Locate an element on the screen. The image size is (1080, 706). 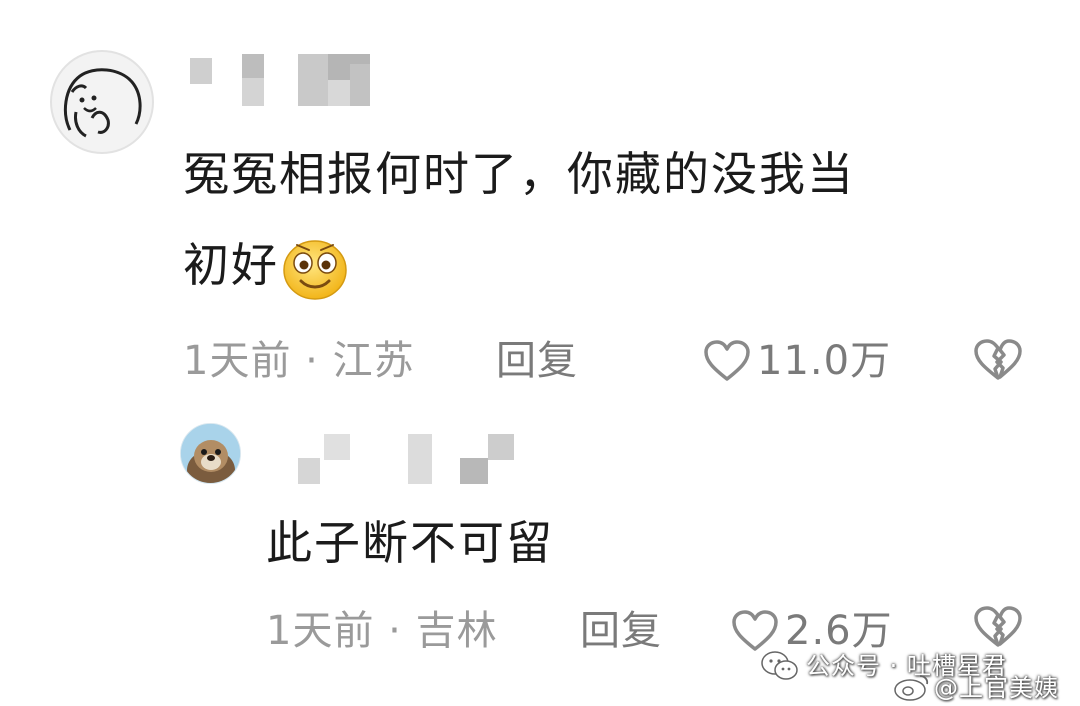
weibo-icon is located at coordinates (912, 689).